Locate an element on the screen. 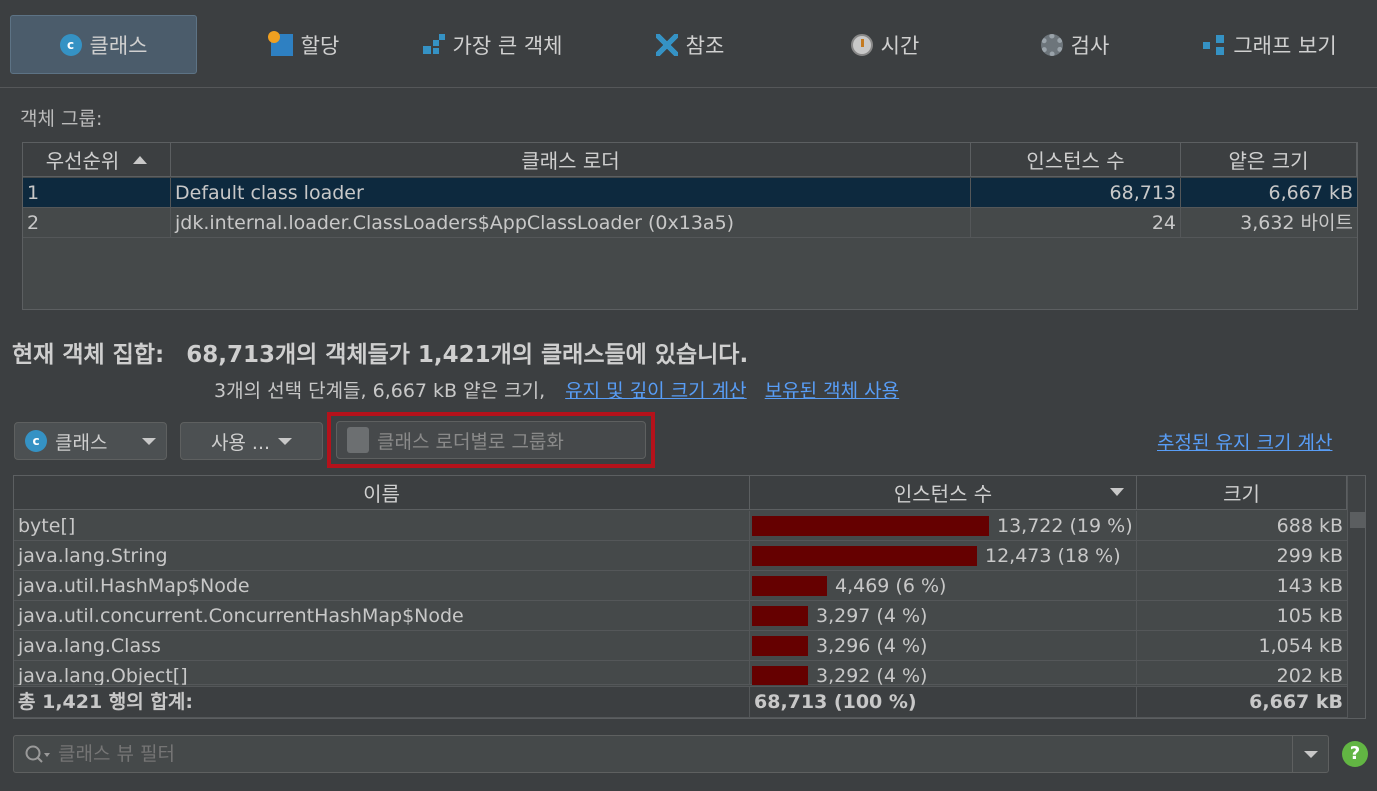 The height and width of the screenshot is (791, 1377). instance-count-cell: 13,722 (19 %) is located at coordinates (943, 526).